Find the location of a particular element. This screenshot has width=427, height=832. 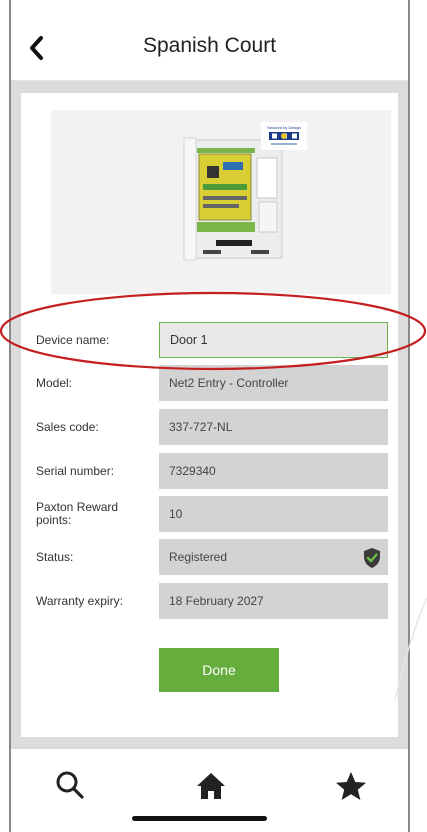

sales-code-value: 337-727-NL is located at coordinates (273, 427).